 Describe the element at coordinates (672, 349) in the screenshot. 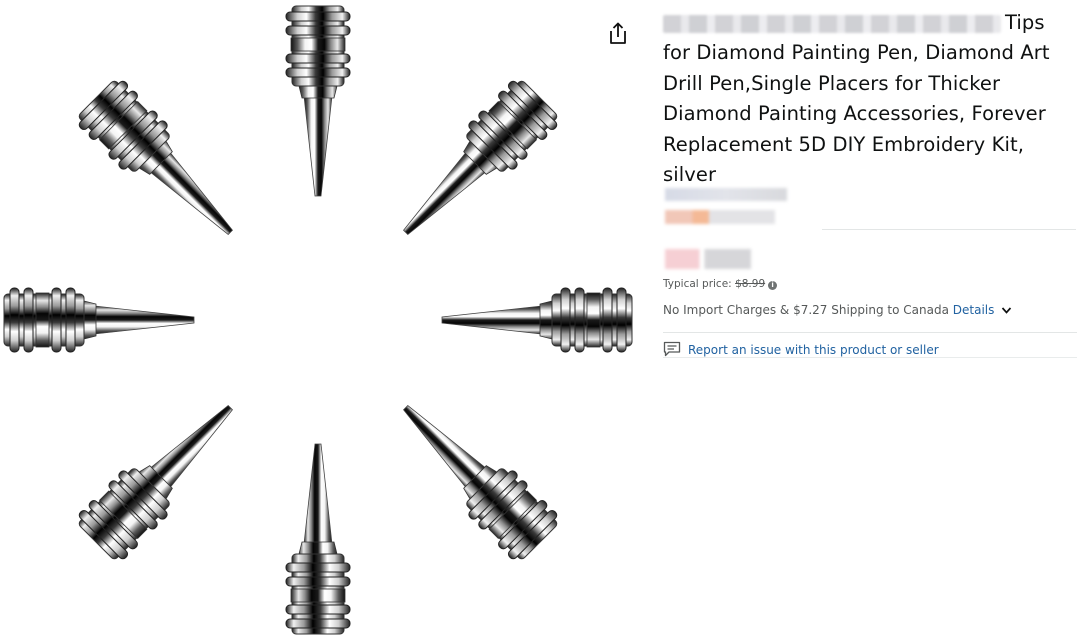

I see `message-report-icon` at that location.